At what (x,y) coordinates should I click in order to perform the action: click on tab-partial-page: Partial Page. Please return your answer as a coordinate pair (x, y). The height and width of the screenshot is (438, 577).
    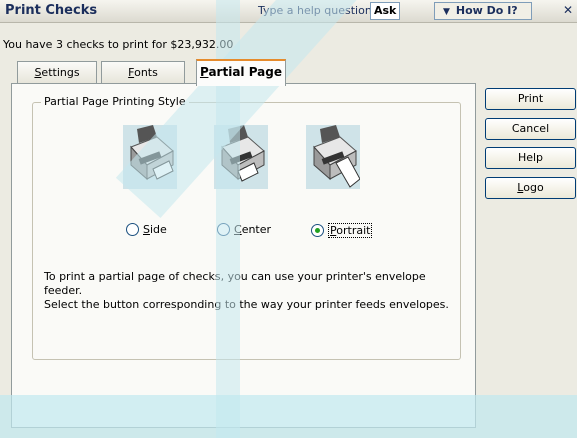
    Looking at the image, I should click on (241, 72).